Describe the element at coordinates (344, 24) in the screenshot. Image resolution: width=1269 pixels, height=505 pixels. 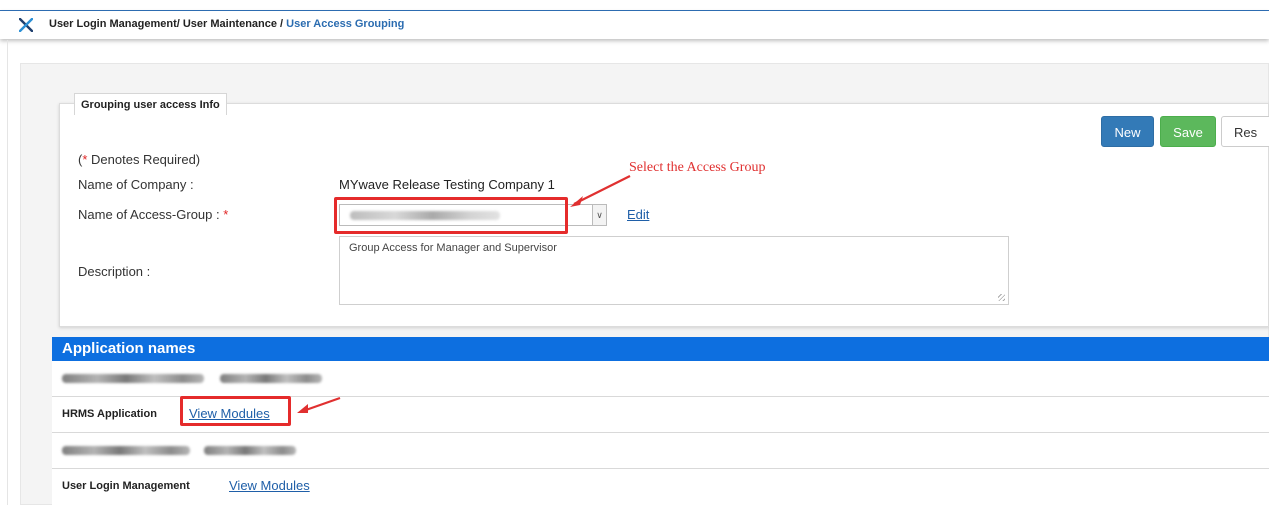
I see `breadcrumb-current: User Access Grouping` at that location.